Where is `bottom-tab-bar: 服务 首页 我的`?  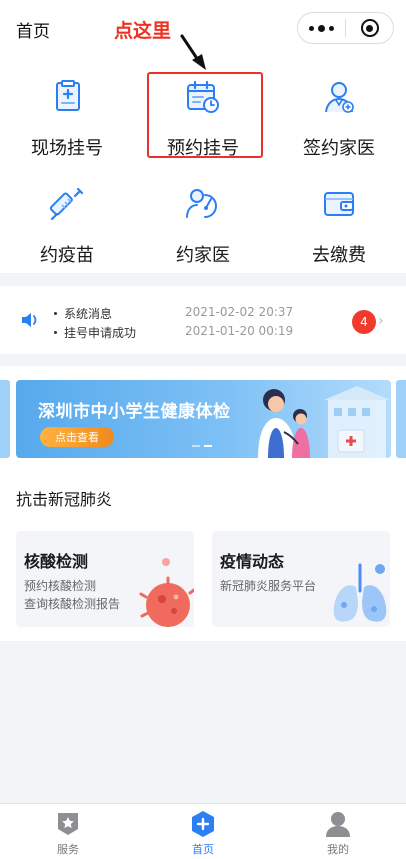
bottom-tab-bar: 服务 首页 我的 is located at coordinates (203, 831).